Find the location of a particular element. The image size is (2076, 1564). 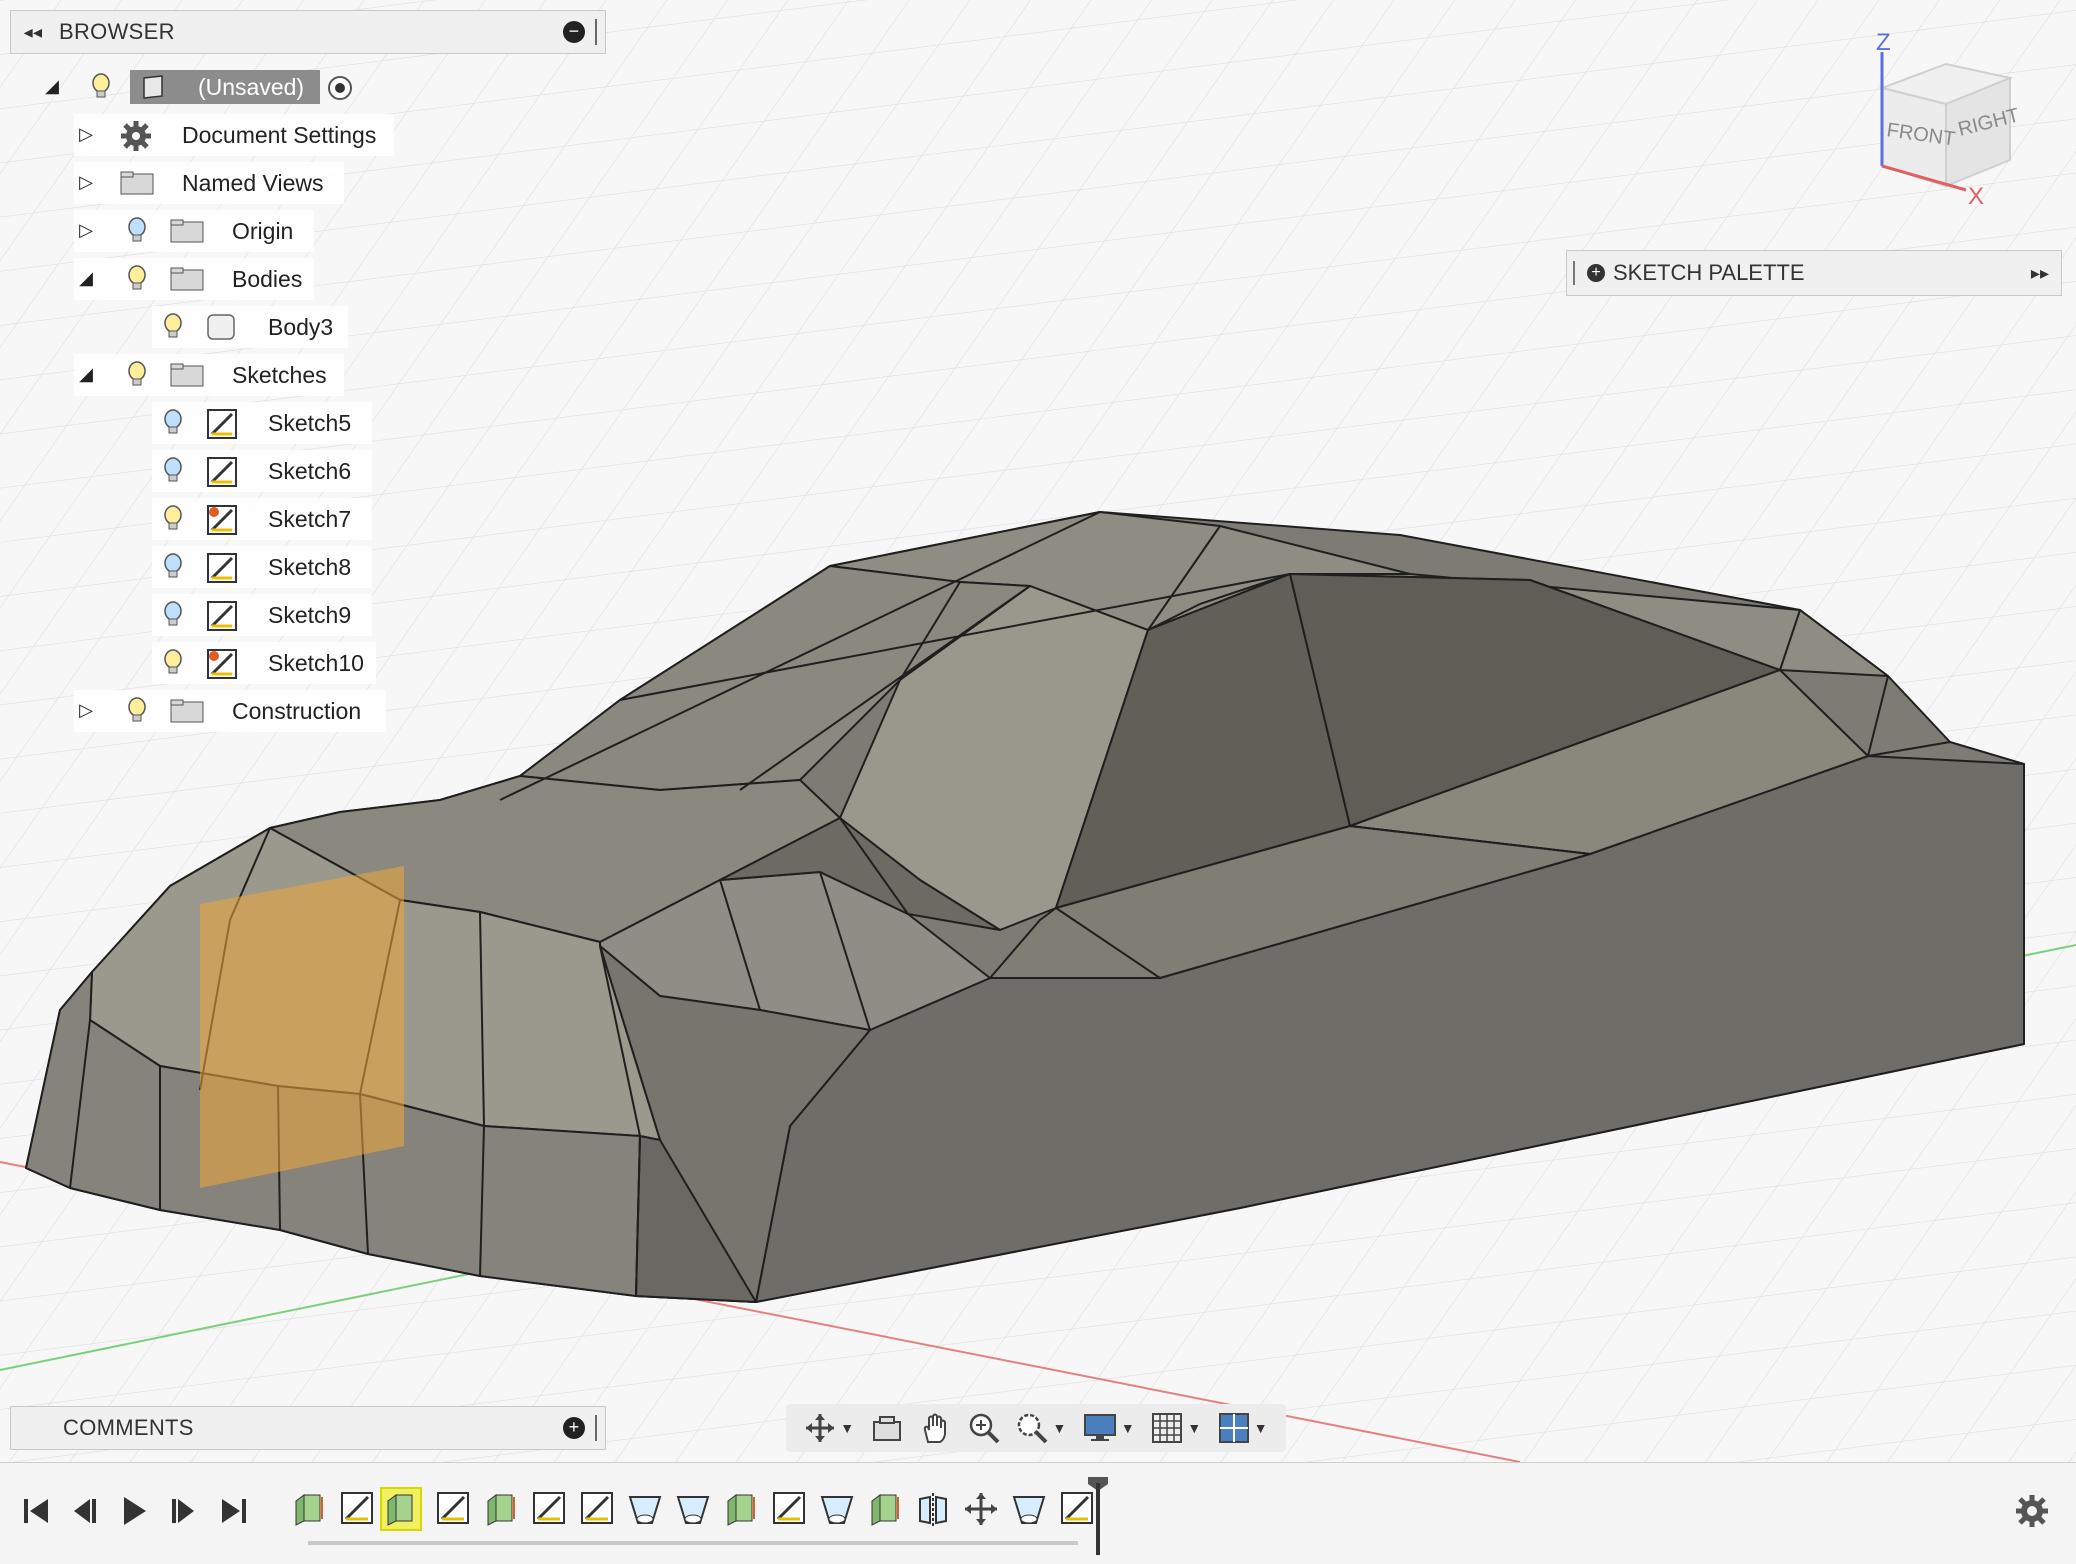

tree-label: Construction is located at coordinates (297, 711).